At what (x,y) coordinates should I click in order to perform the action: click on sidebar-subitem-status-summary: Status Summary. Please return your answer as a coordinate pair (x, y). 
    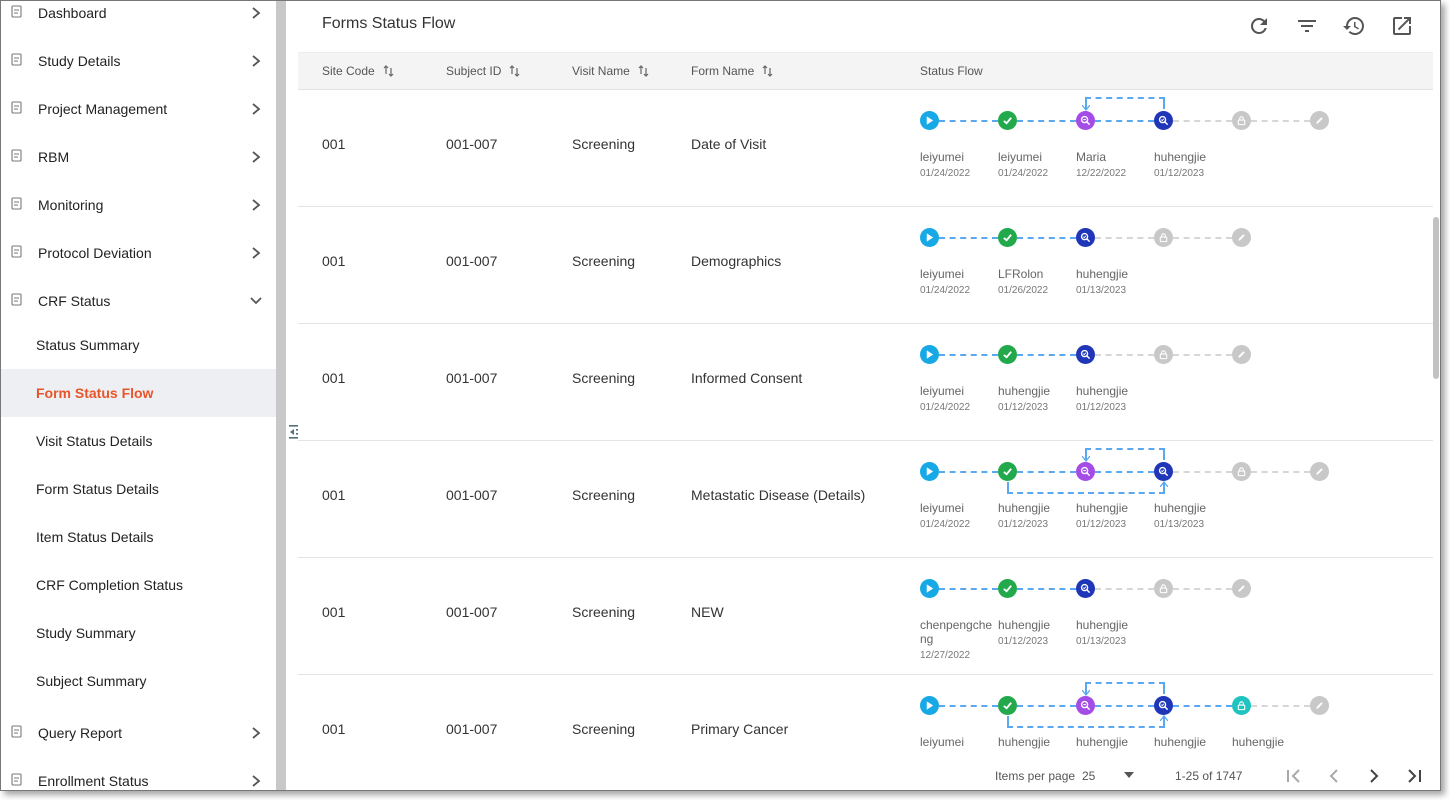
    Looking at the image, I should click on (138, 345).